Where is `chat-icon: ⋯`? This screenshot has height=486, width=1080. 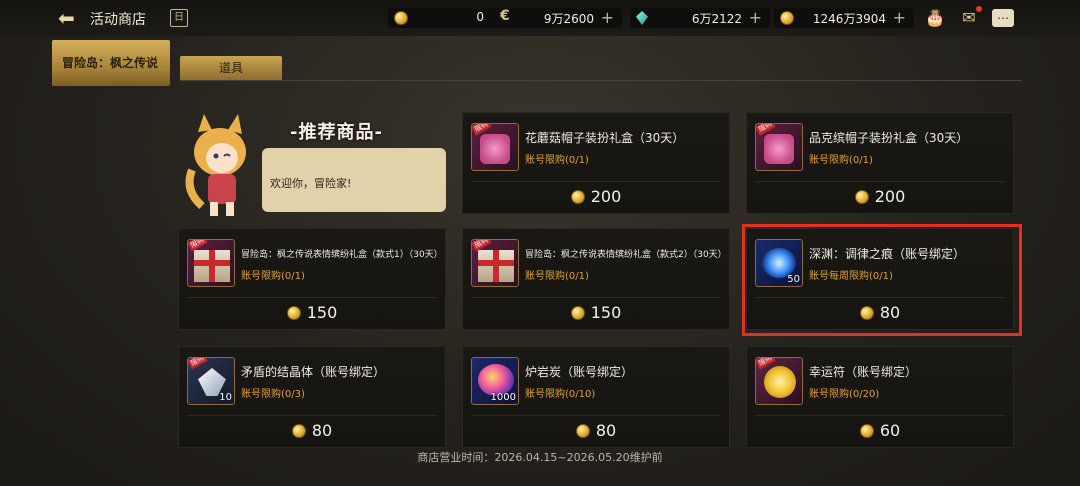 chat-icon: ⋯ is located at coordinates (1003, 18).